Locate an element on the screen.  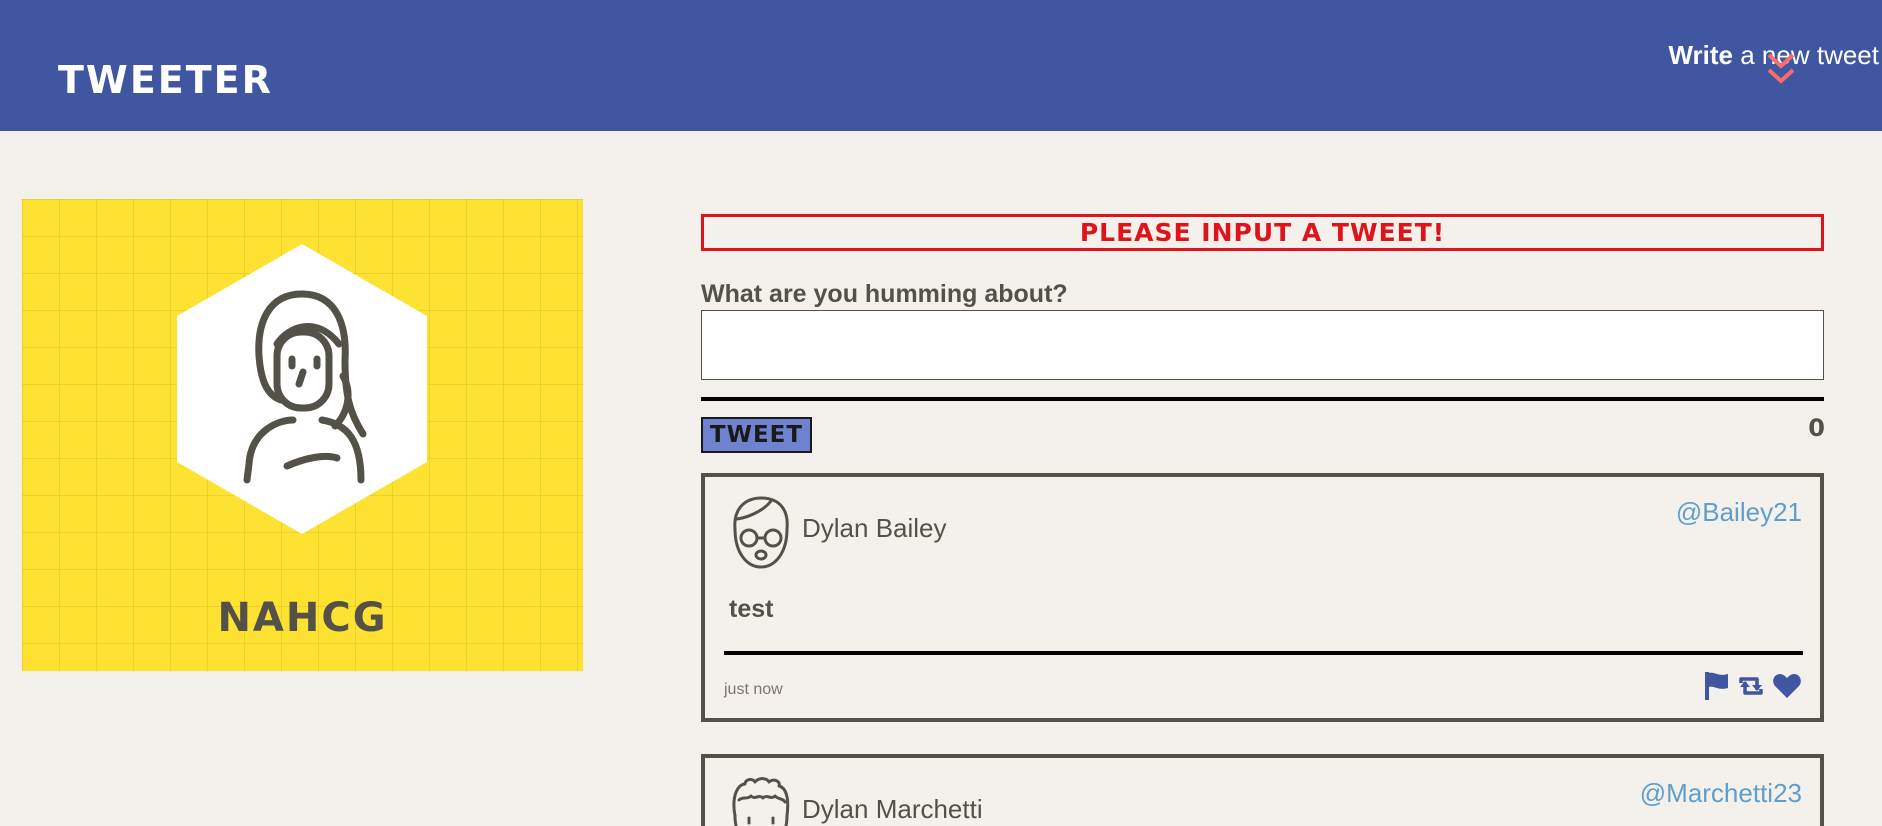
tweet-prompt-label: What are you humming about? is located at coordinates (884, 294).